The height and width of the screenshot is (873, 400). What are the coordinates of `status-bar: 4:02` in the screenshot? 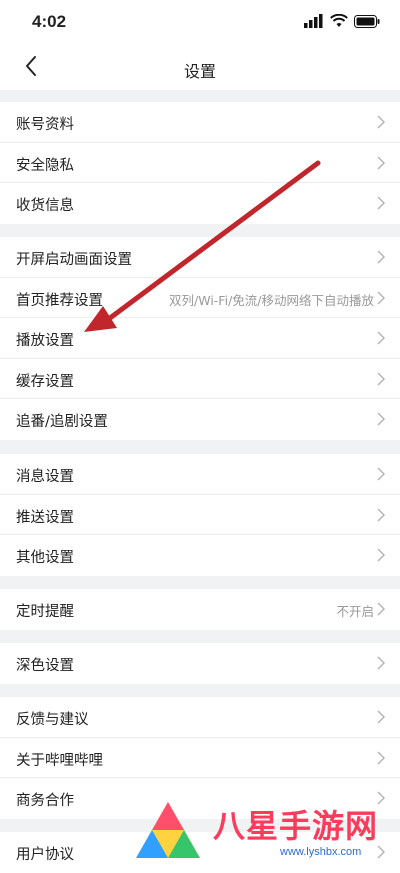 It's located at (200, 23).